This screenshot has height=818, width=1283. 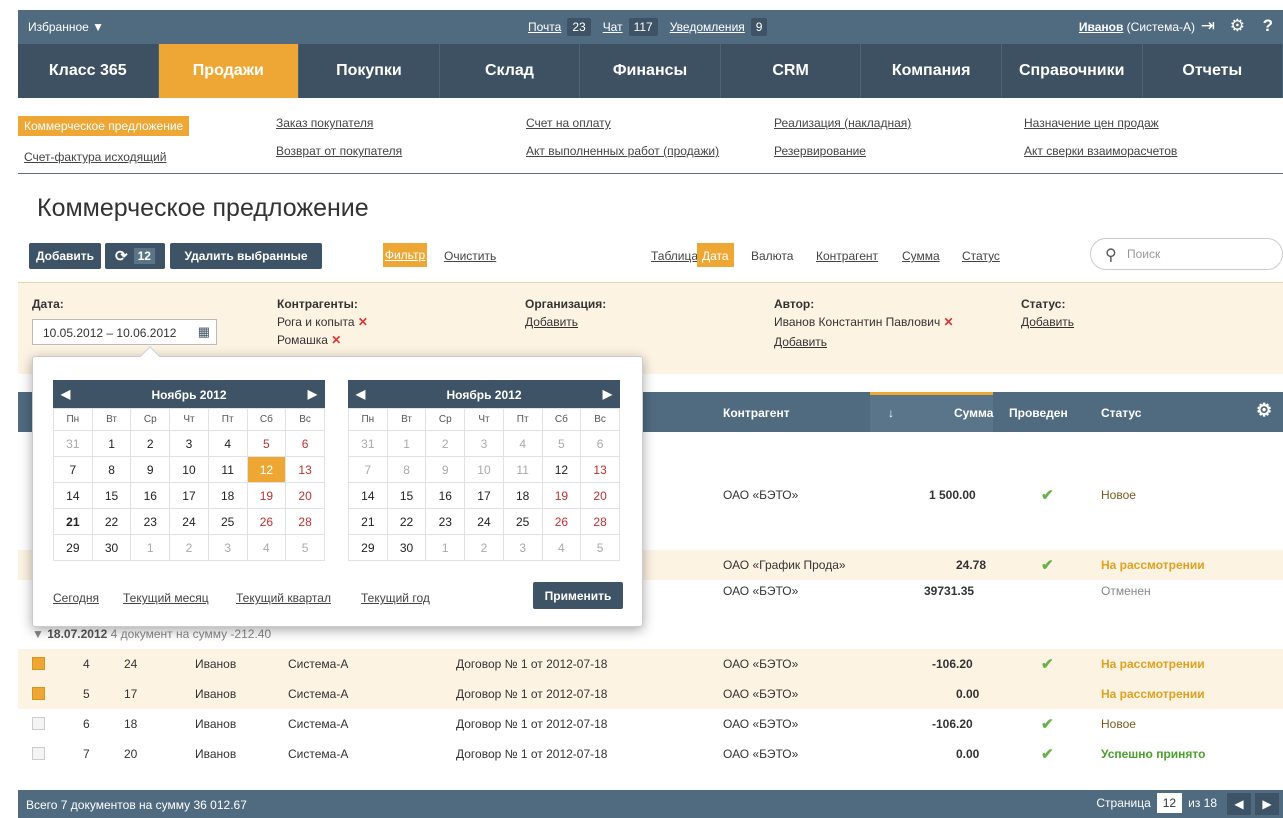 What do you see at coordinates (1072, 71) in the screenshot?
I see `nav-references: Справочники` at bounding box center [1072, 71].